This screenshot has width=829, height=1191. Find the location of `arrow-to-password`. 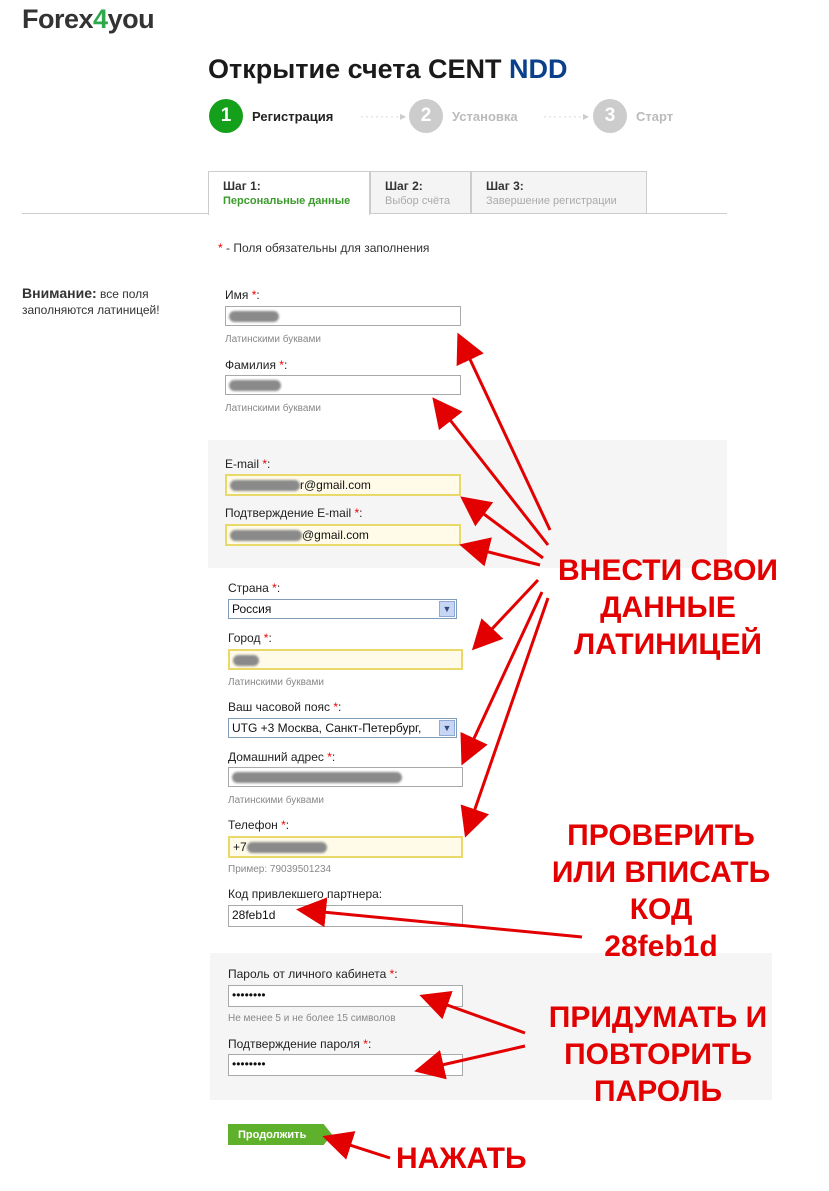

arrow-to-password is located at coordinates (472, 1013).